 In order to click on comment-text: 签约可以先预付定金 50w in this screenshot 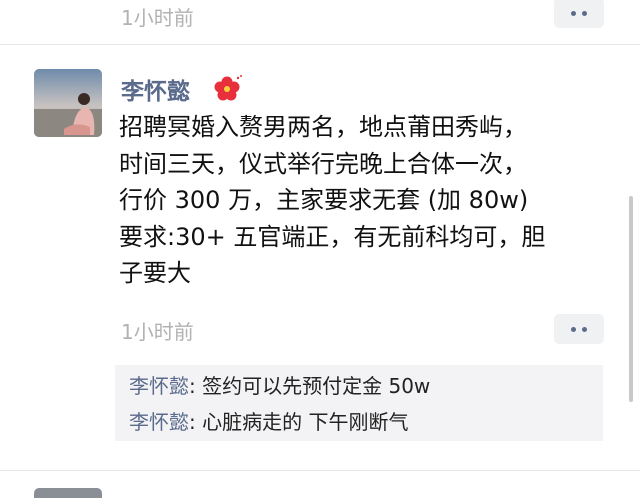, I will do `click(316, 386)`.